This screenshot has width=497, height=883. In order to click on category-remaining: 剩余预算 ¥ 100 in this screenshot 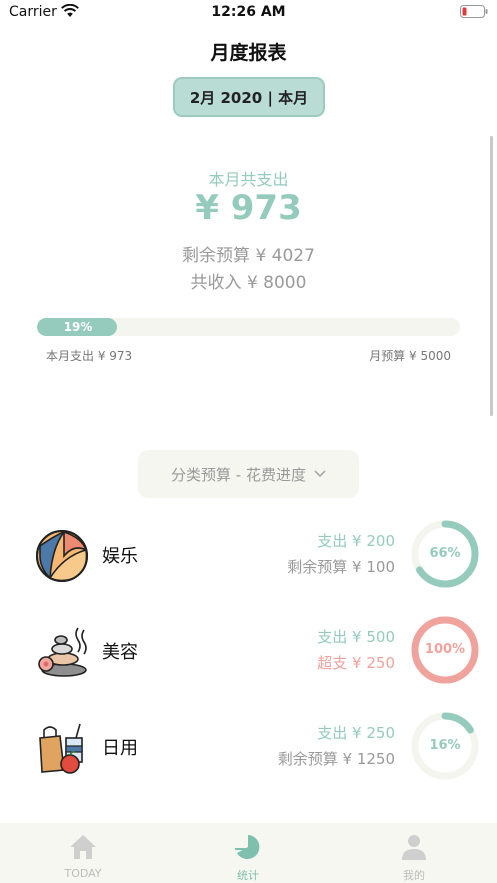, I will do `click(341, 567)`.